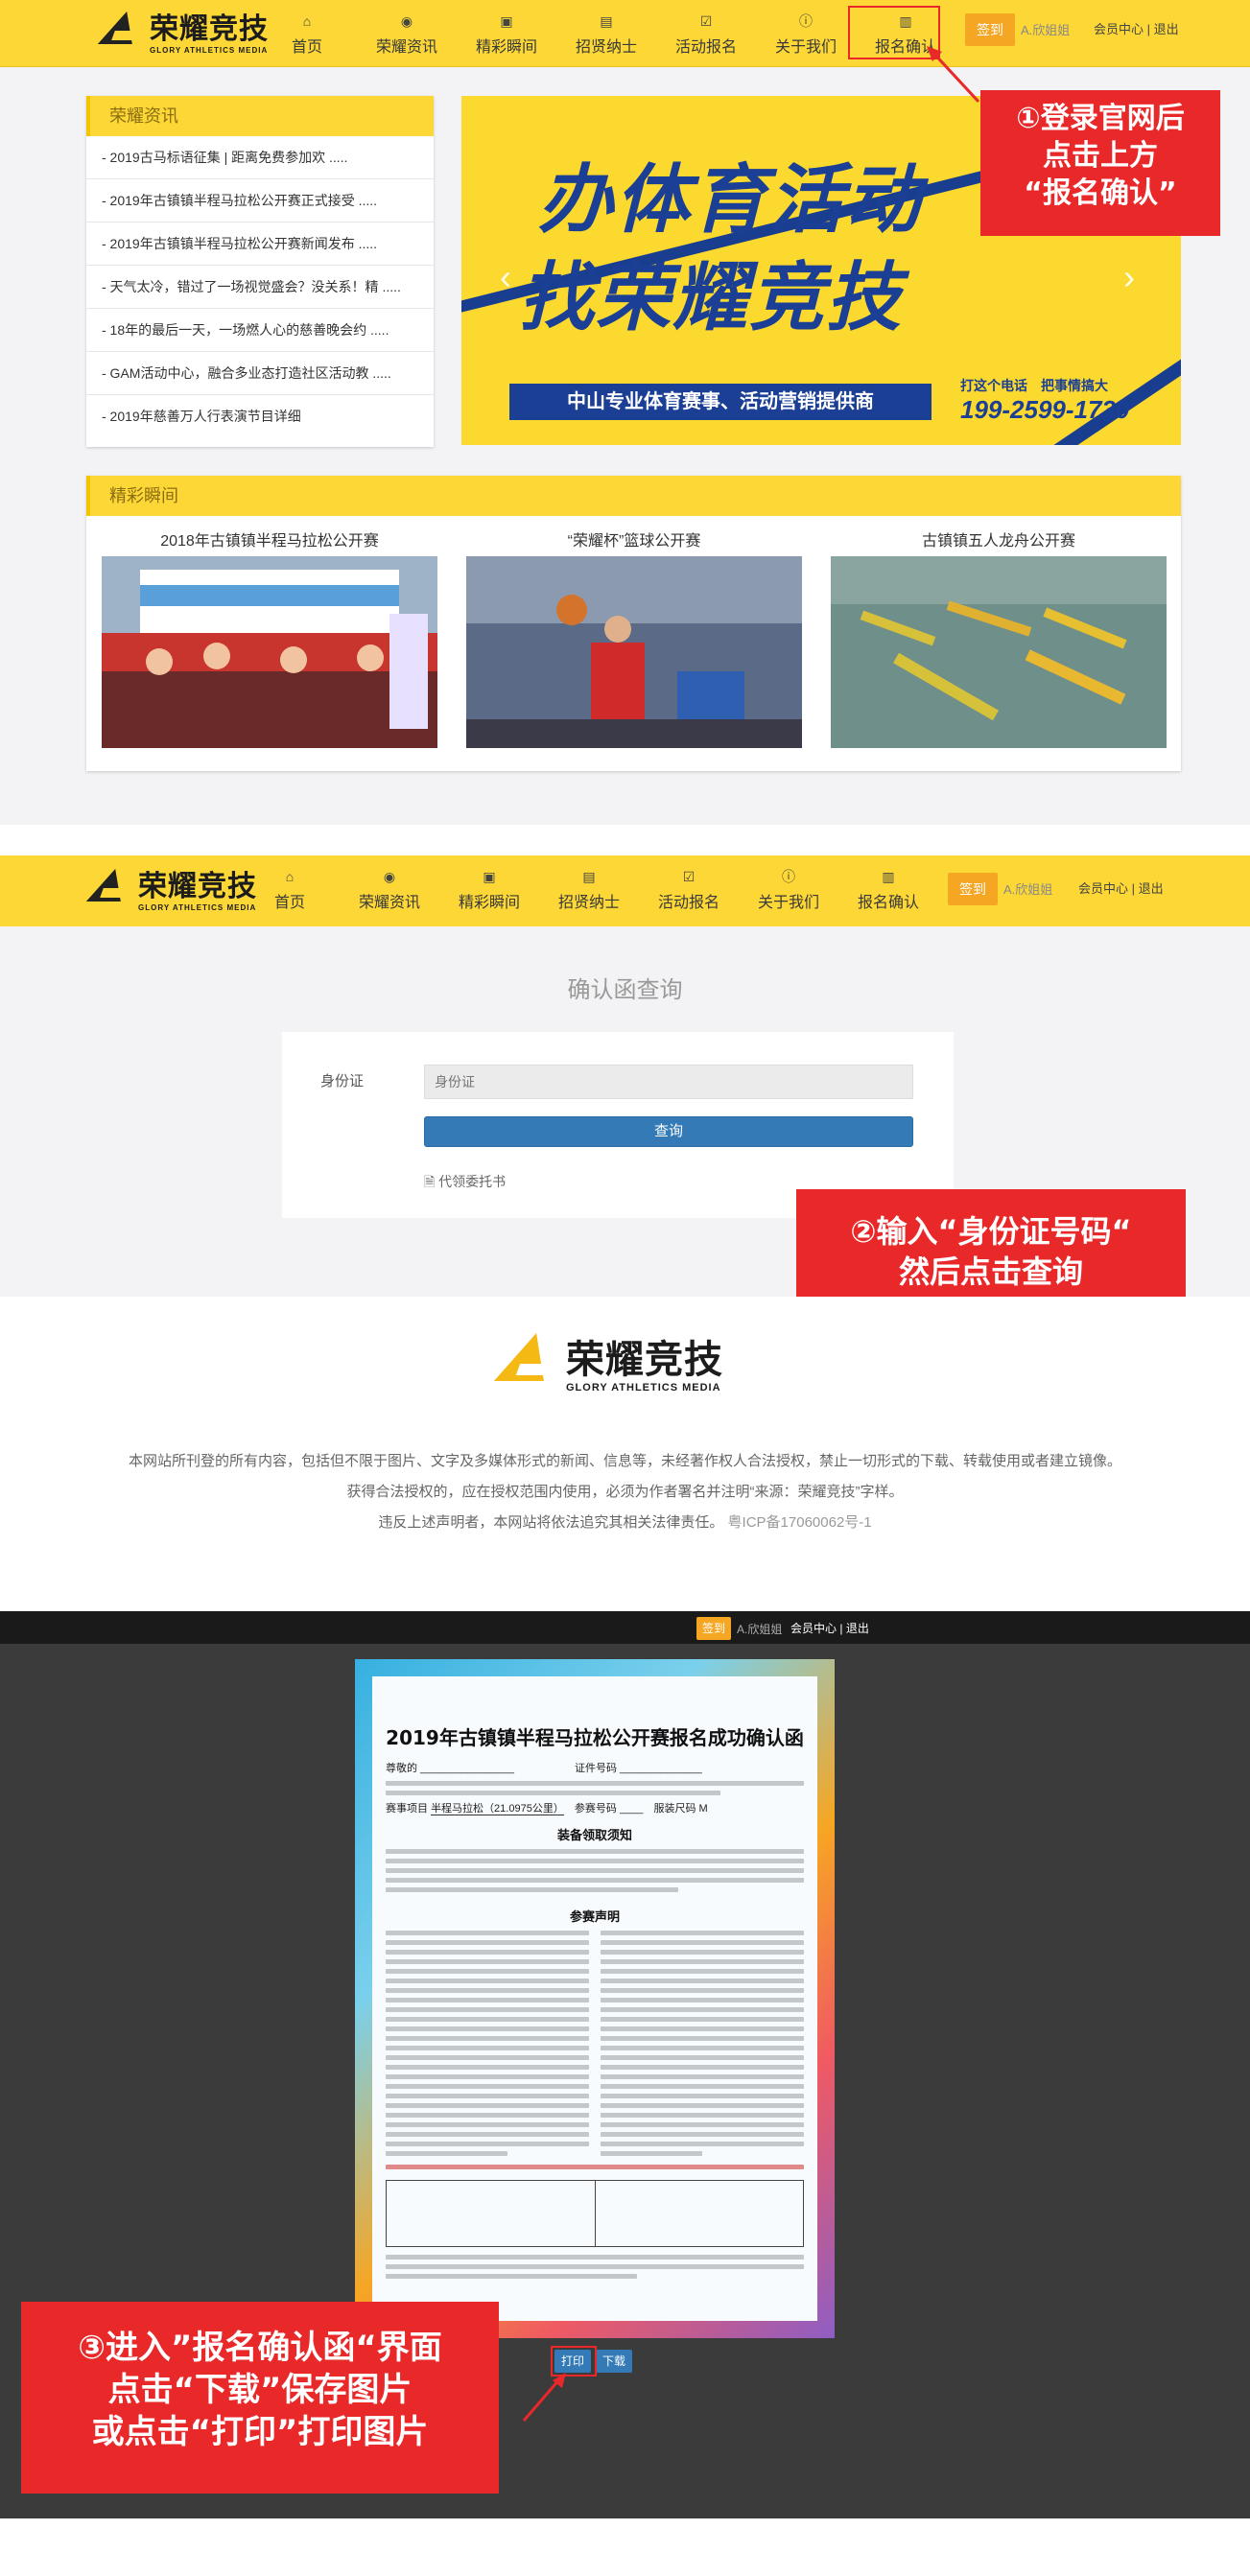  I want to click on highlight-card: 古镇镇五人龙舟公开赛, so click(999, 637).